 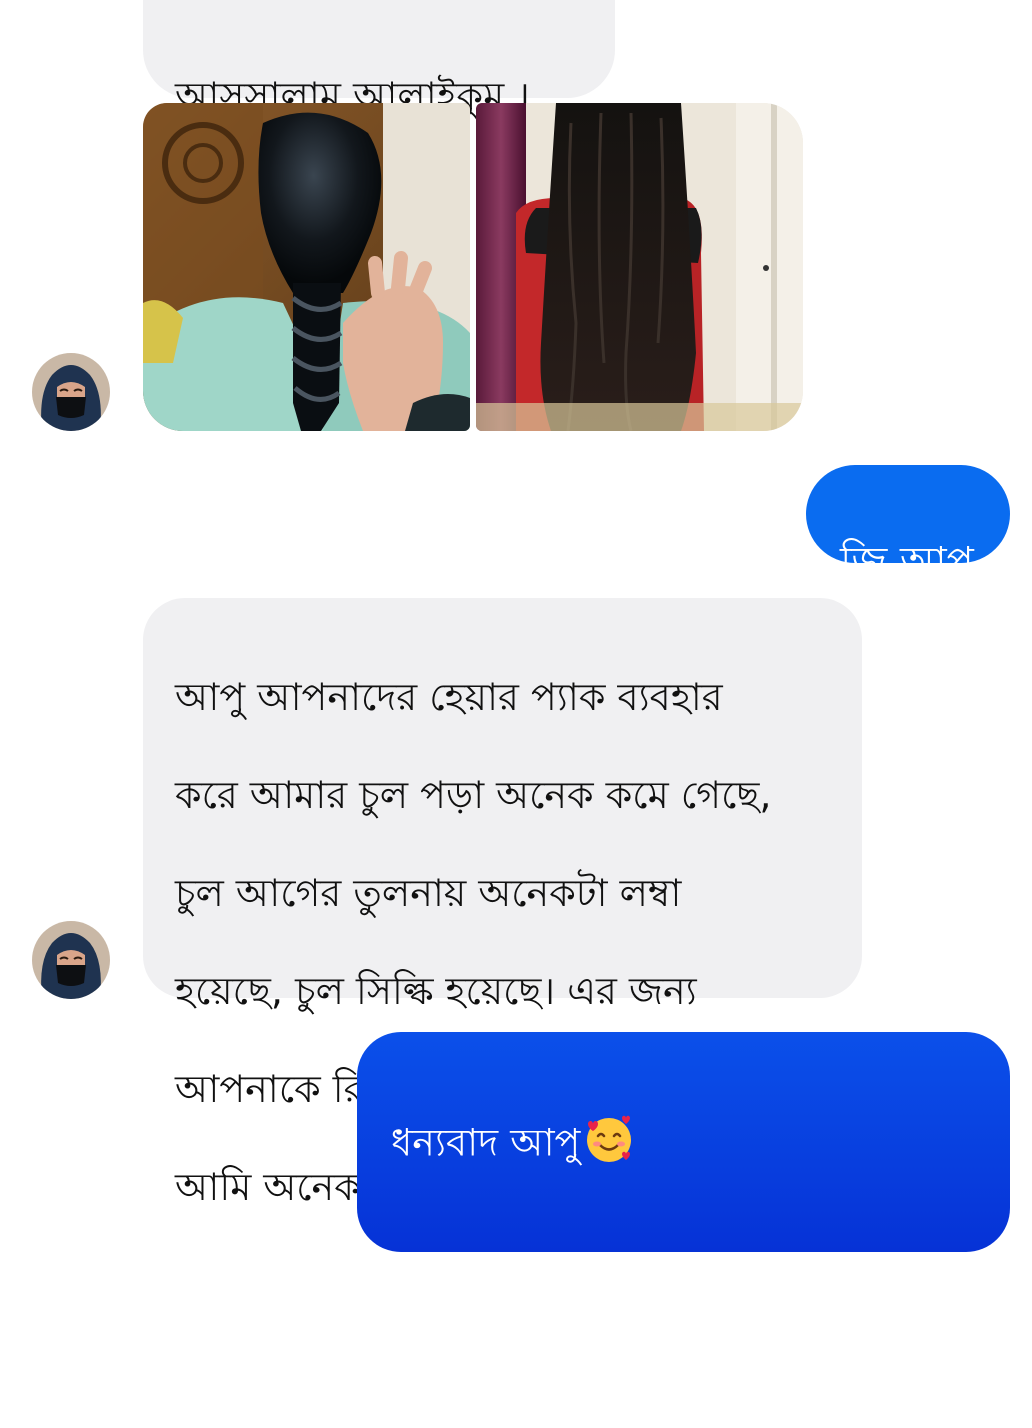 I want to click on photo-long-hair, so click(x=639, y=267).